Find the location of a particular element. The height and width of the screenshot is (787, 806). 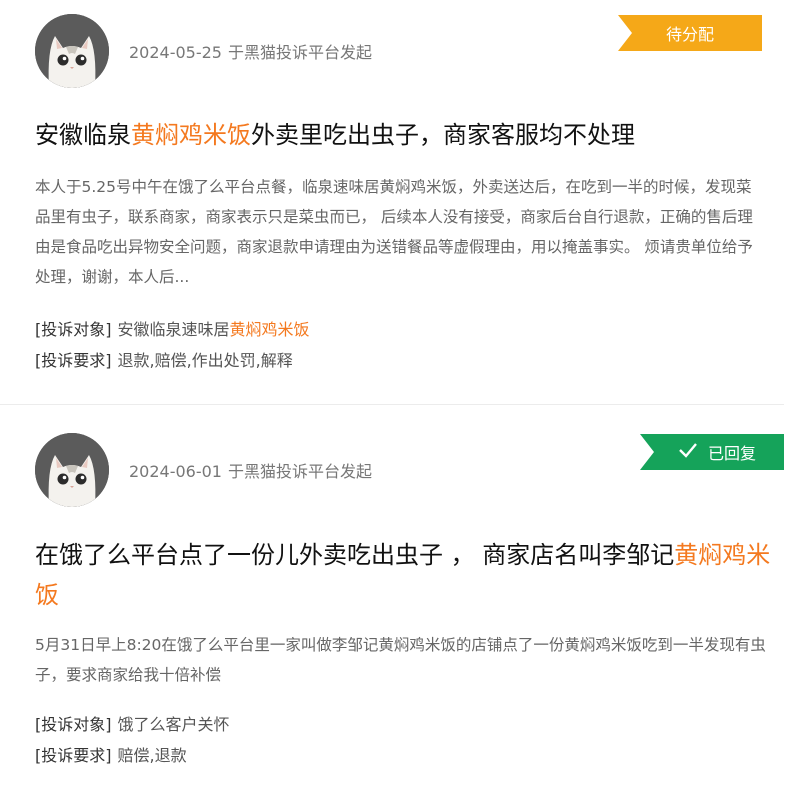

complaint-meta: 2024-06-01 于黑猫投诉平台发起 is located at coordinates (250, 470).